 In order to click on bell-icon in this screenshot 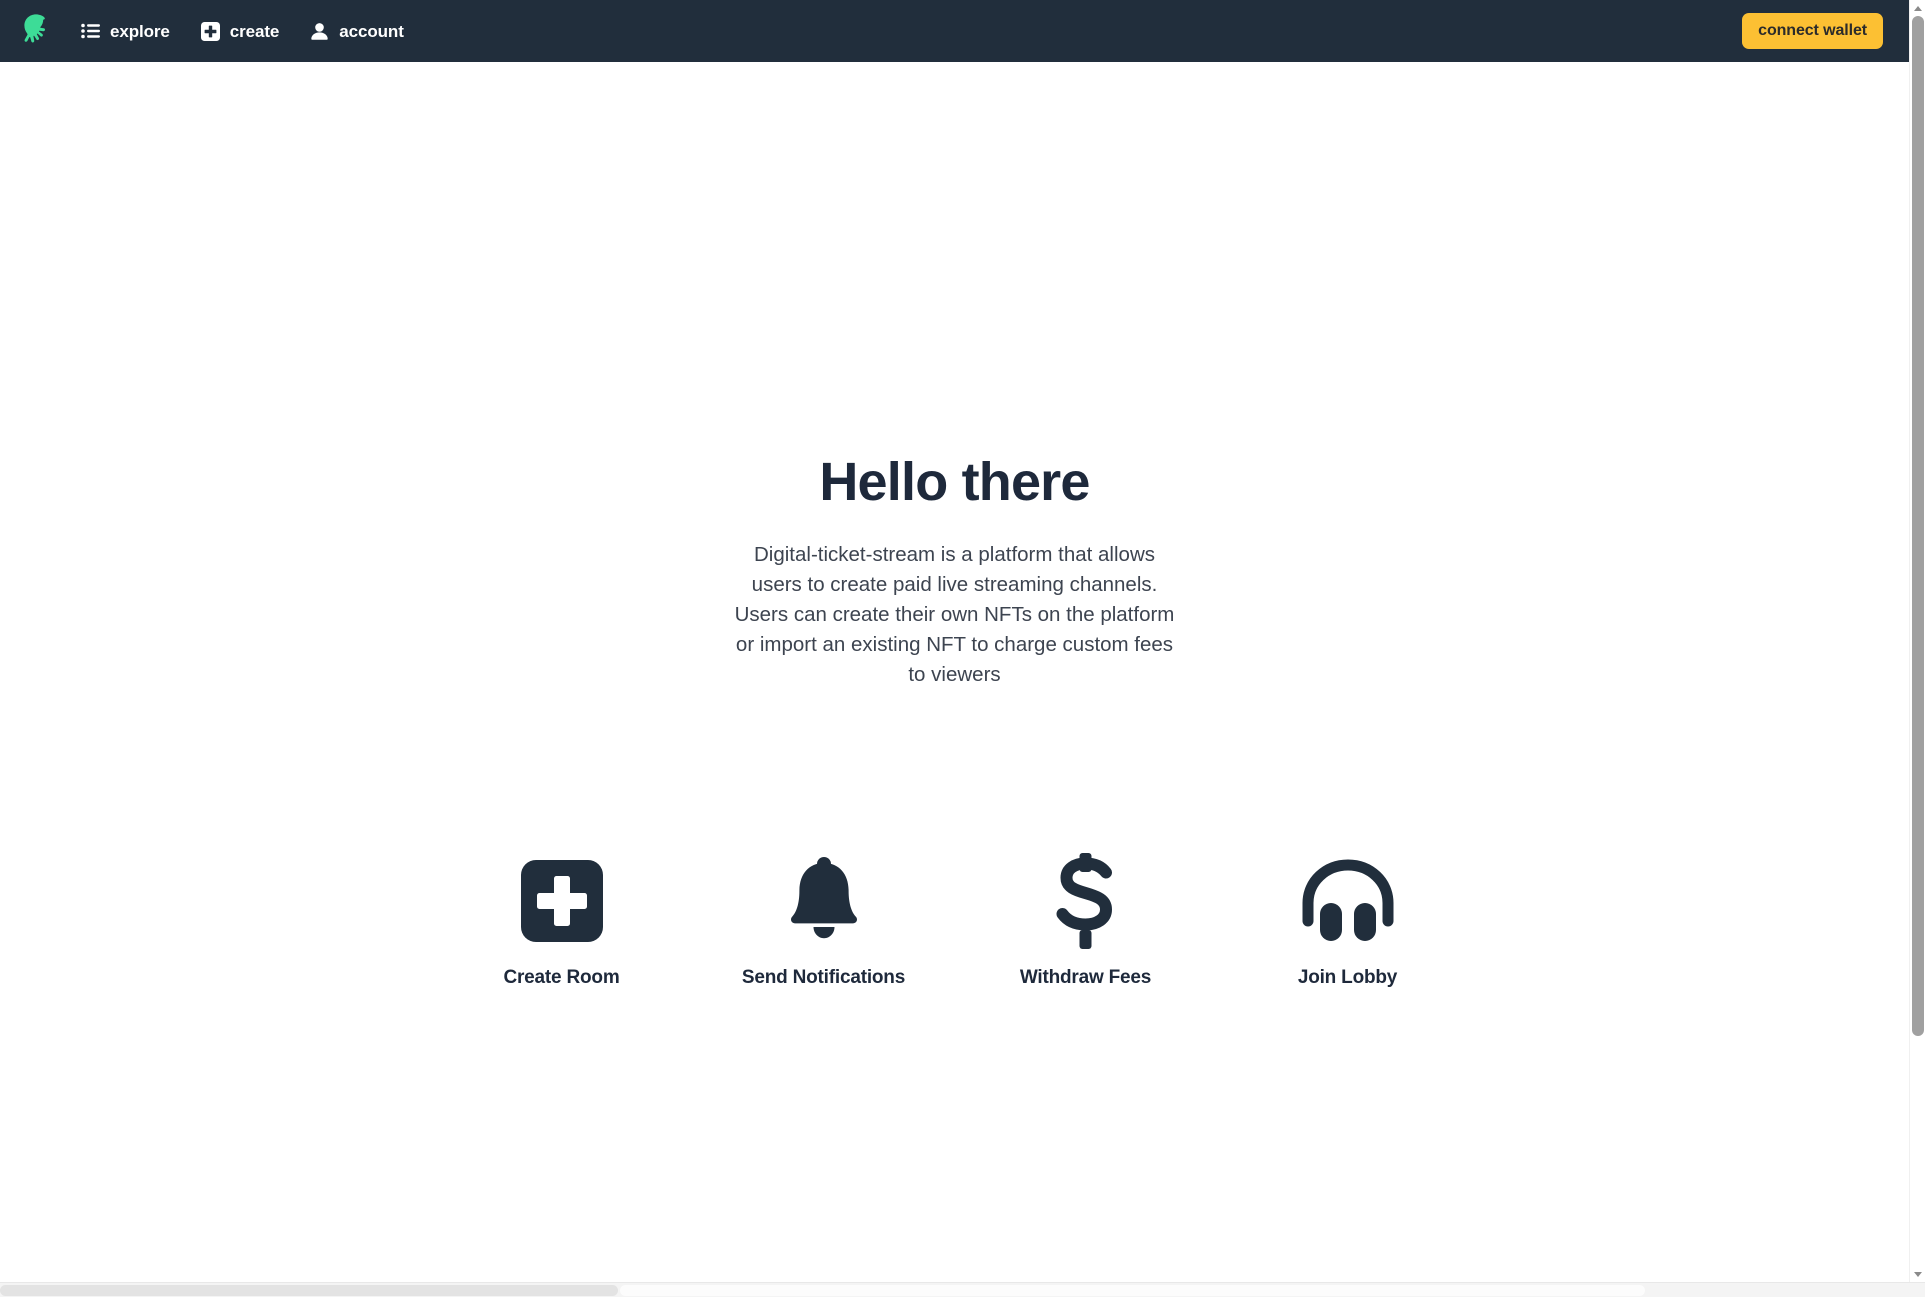, I will do `click(824, 901)`.